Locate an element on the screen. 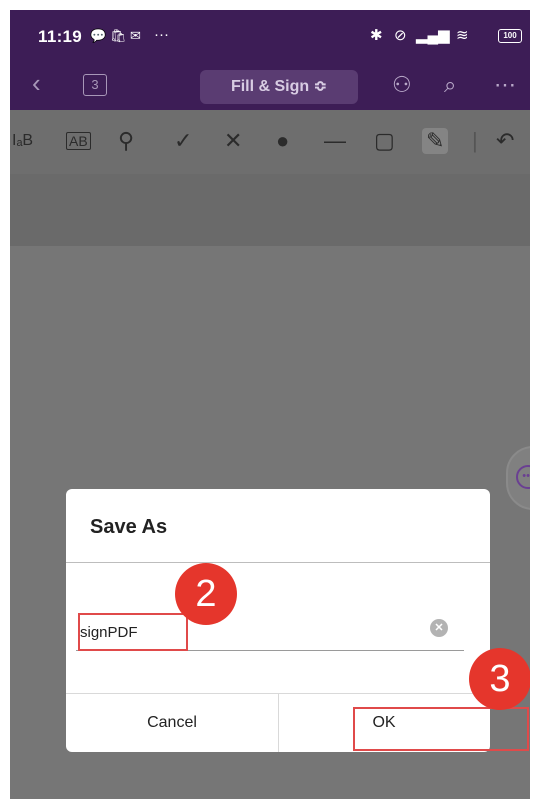 The height and width of the screenshot is (799, 534). ok-highlight-box is located at coordinates (441, 729).